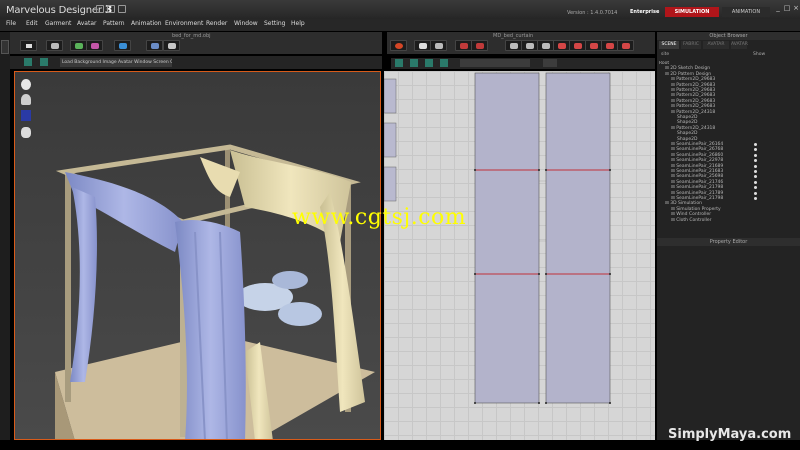  I want to click on pattern-piece, so click(390, 96).